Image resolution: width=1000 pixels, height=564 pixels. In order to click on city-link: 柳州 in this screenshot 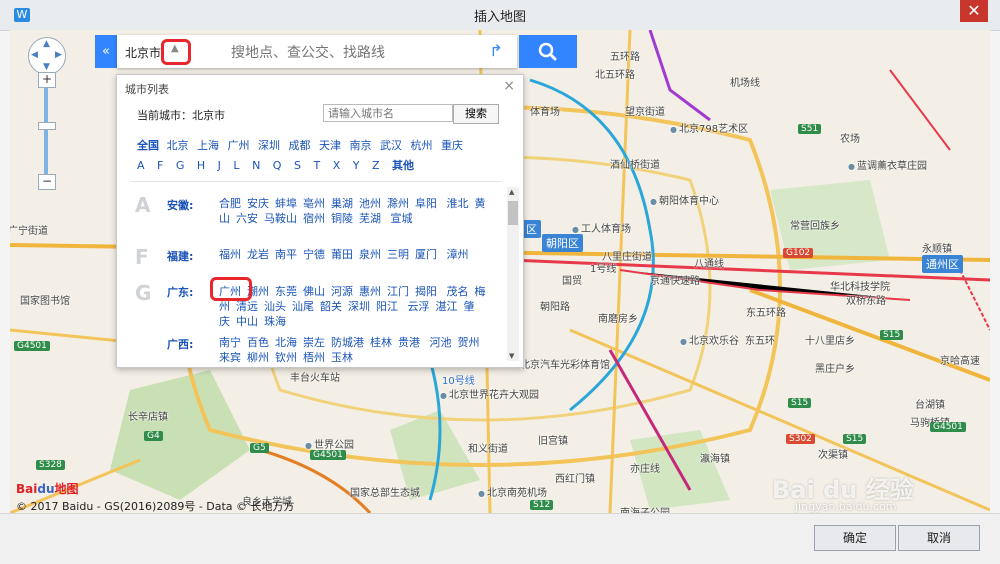, I will do `click(258, 357)`.